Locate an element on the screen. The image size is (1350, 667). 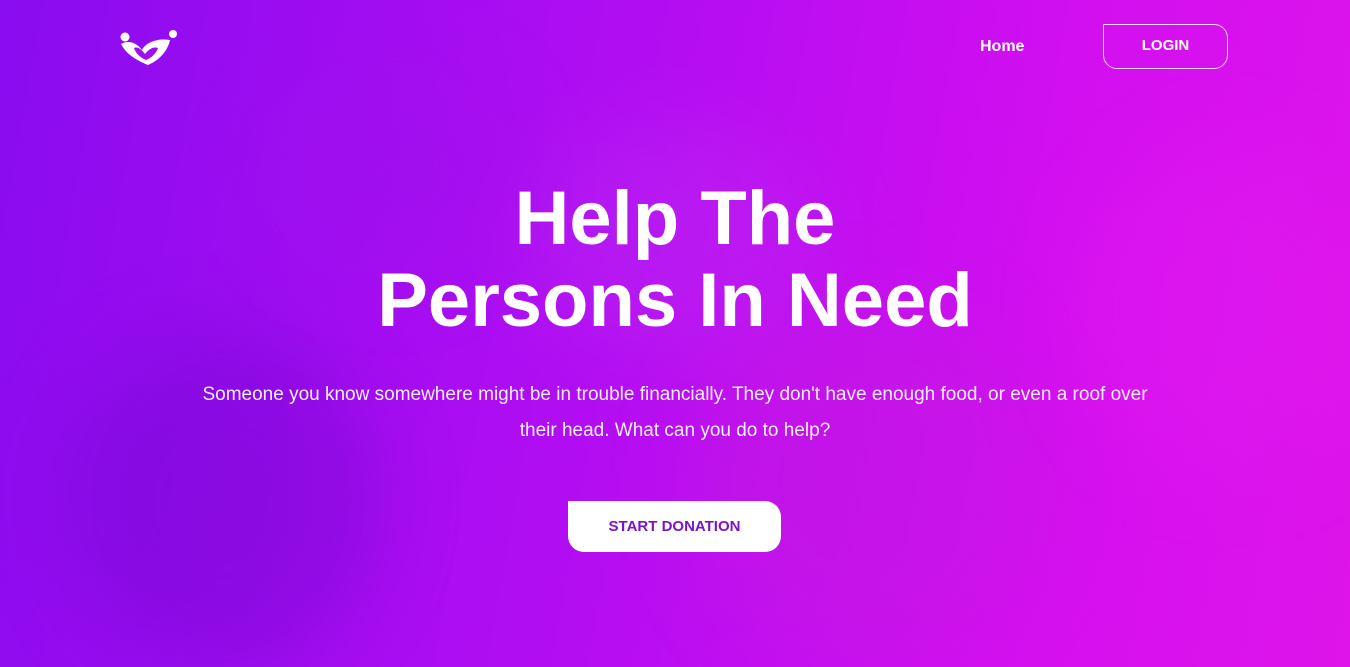
login-button-label: LOGIN is located at coordinates (1165, 45).